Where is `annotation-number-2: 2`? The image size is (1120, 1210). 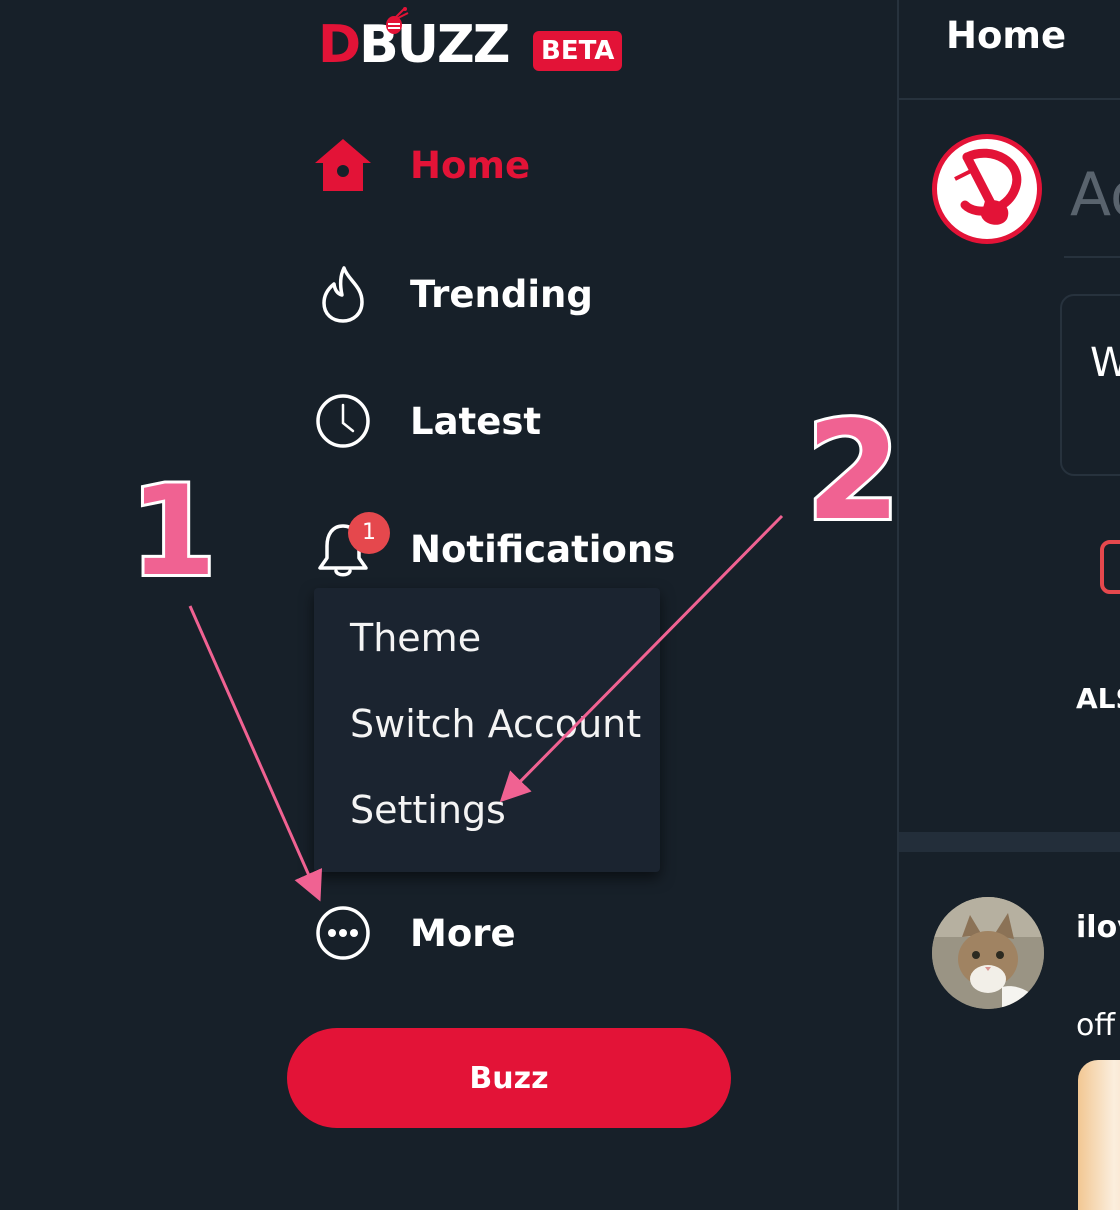 annotation-number-2: 2 is located at coordinates (853, 472).